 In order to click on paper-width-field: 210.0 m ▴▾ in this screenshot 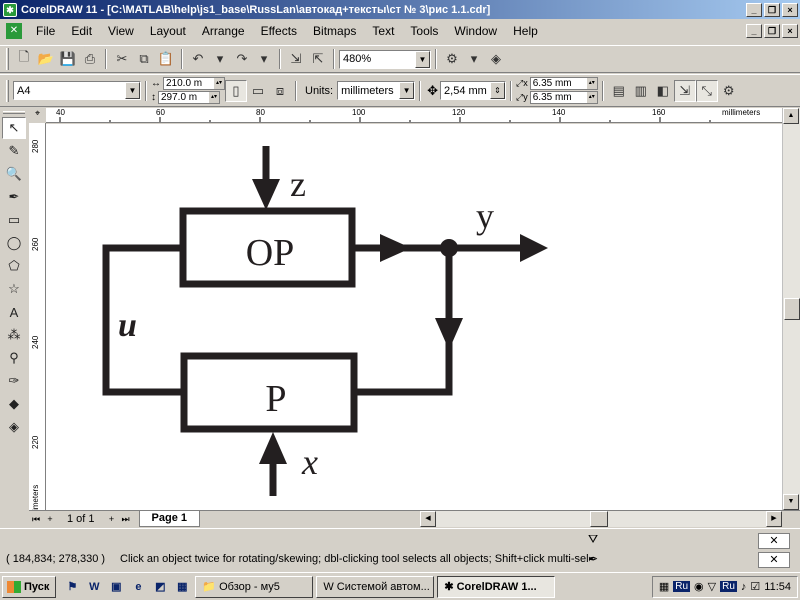, I will do `click(194, 83)`.